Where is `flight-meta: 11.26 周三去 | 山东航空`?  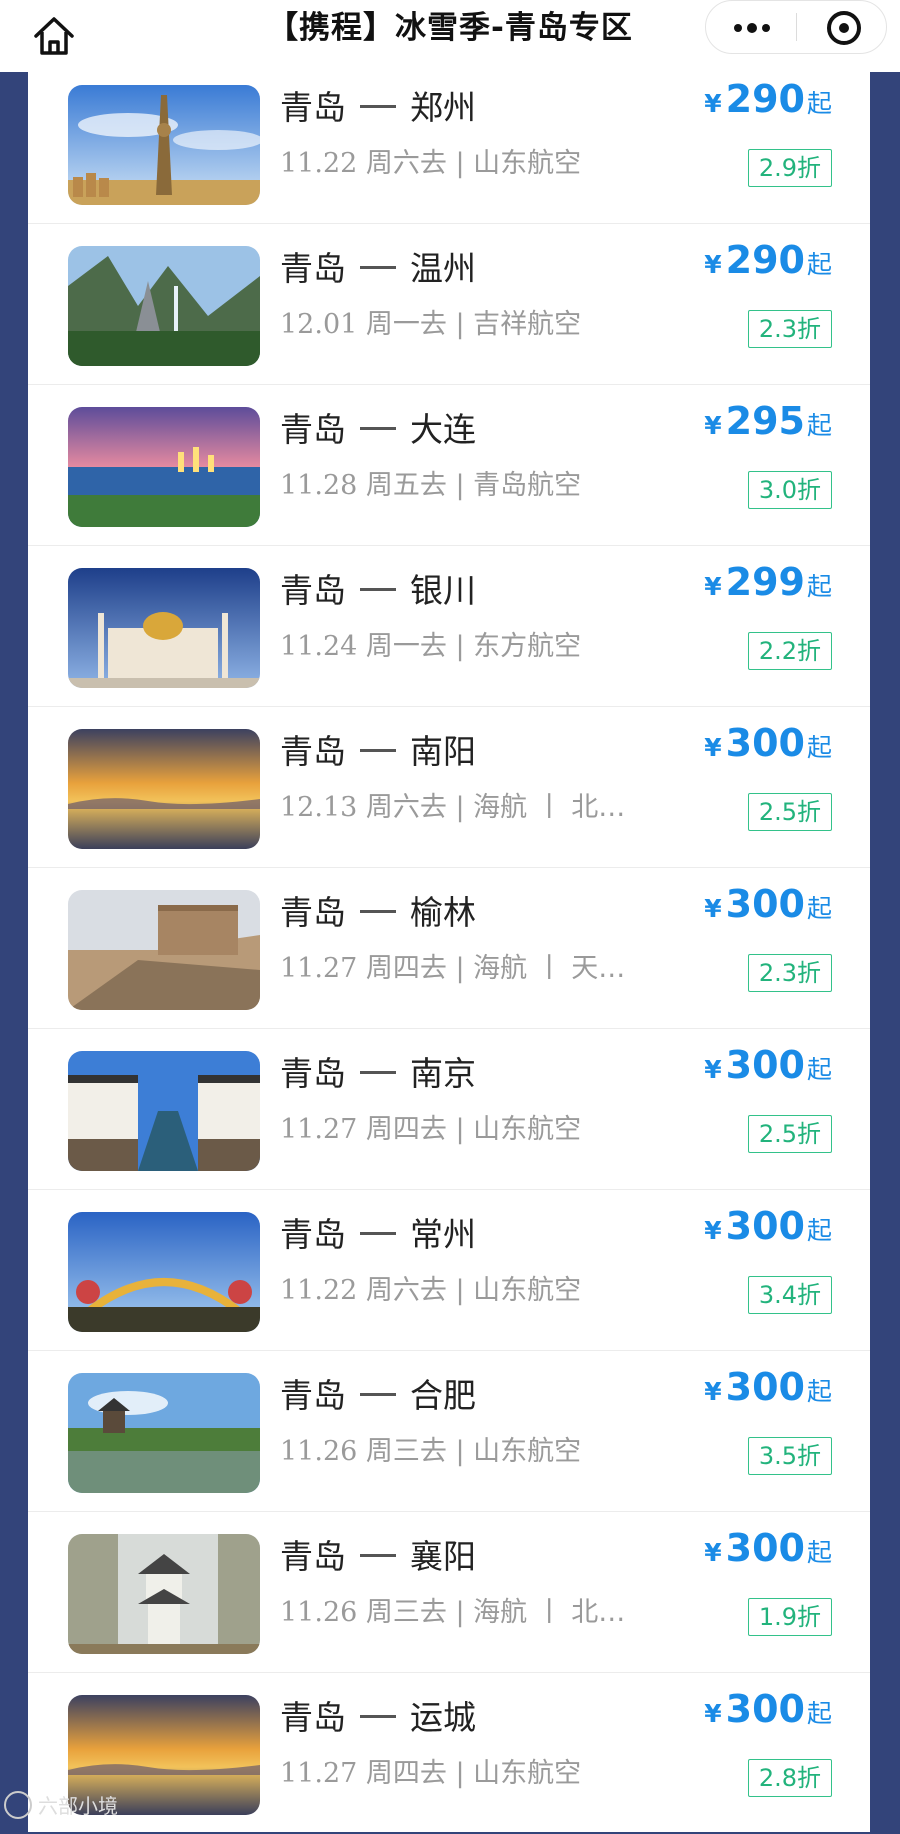 flight-meta: 11.26 周三去 | 山东航空 is located at coordinates (460, 1448).